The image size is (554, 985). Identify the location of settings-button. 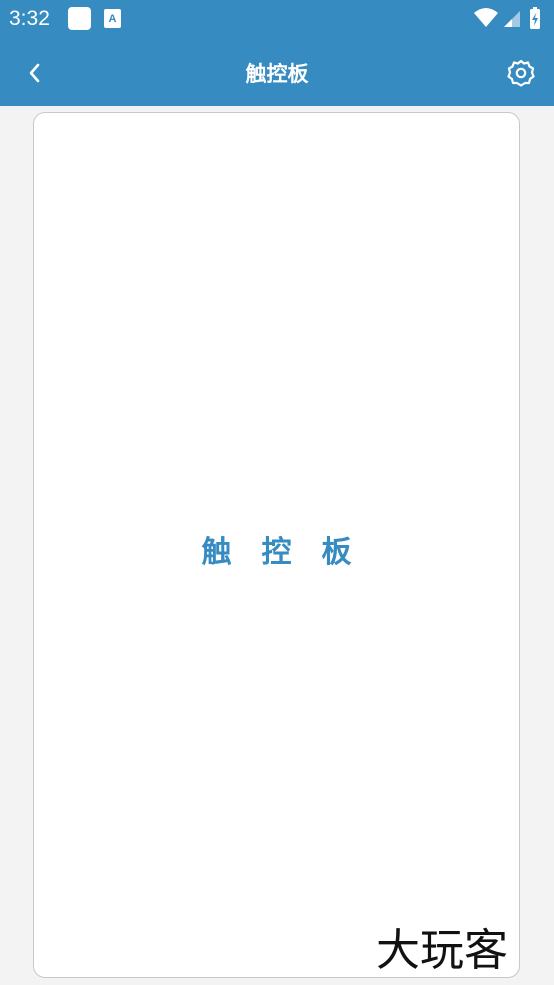
(521, 73).